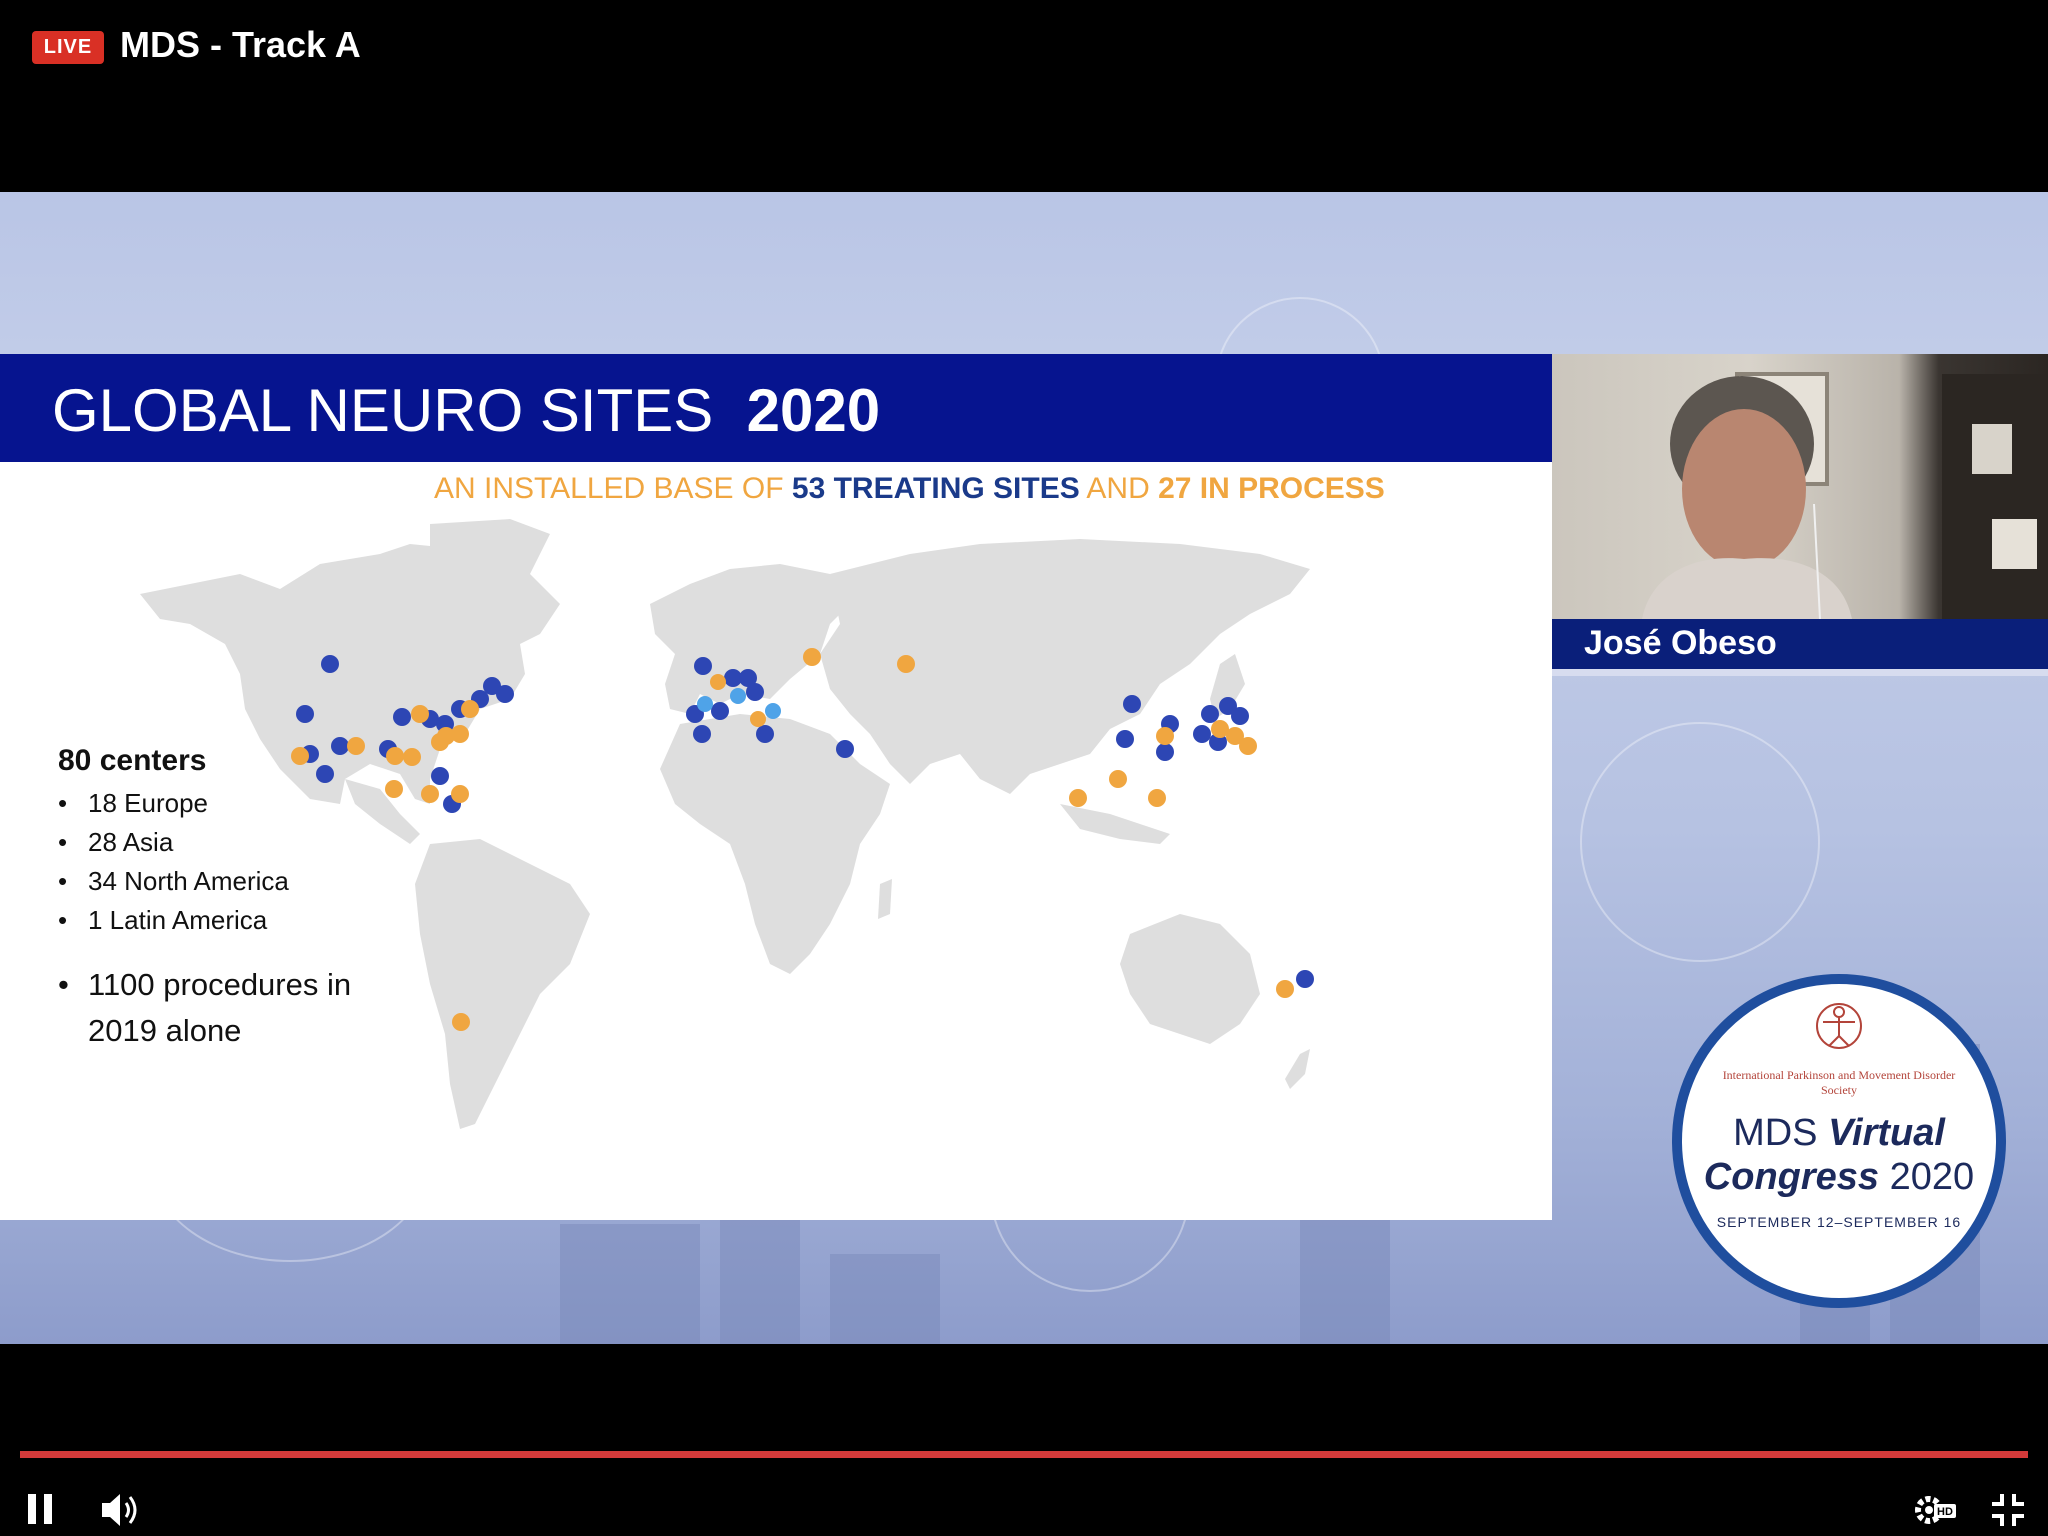 This screenshot has height=1536, width=2048. I want to click on centers-list-item: 18 Europe, so click(238, 803).